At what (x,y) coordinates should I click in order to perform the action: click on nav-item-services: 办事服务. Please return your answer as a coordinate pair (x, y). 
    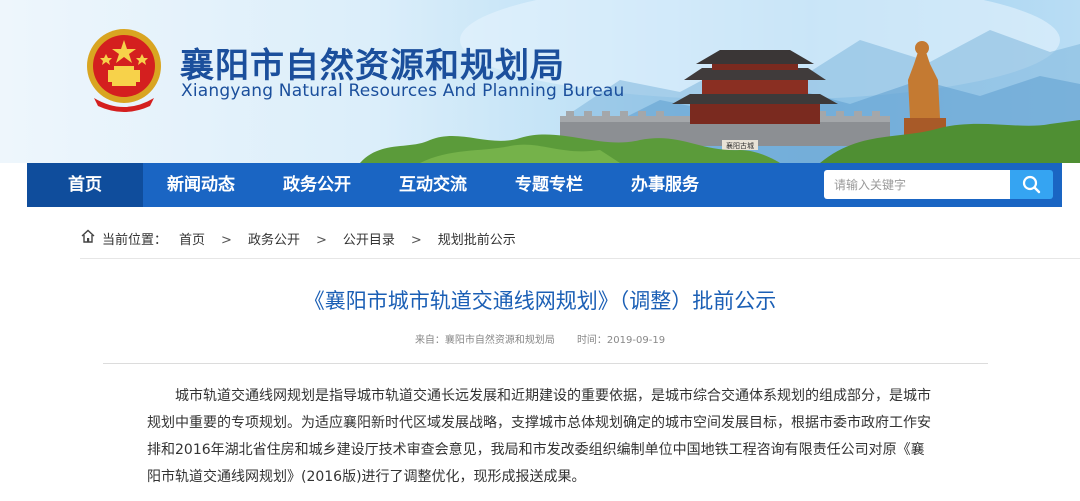
    Looking at the image, I should click on (665, 185).